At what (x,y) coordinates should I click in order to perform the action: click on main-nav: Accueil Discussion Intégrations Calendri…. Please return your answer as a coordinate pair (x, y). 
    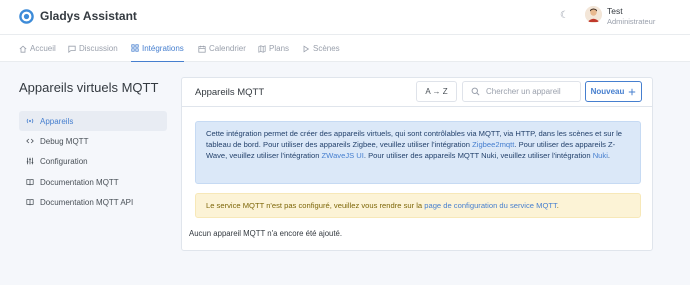
    Looking at the image, I should click on (345, 48).